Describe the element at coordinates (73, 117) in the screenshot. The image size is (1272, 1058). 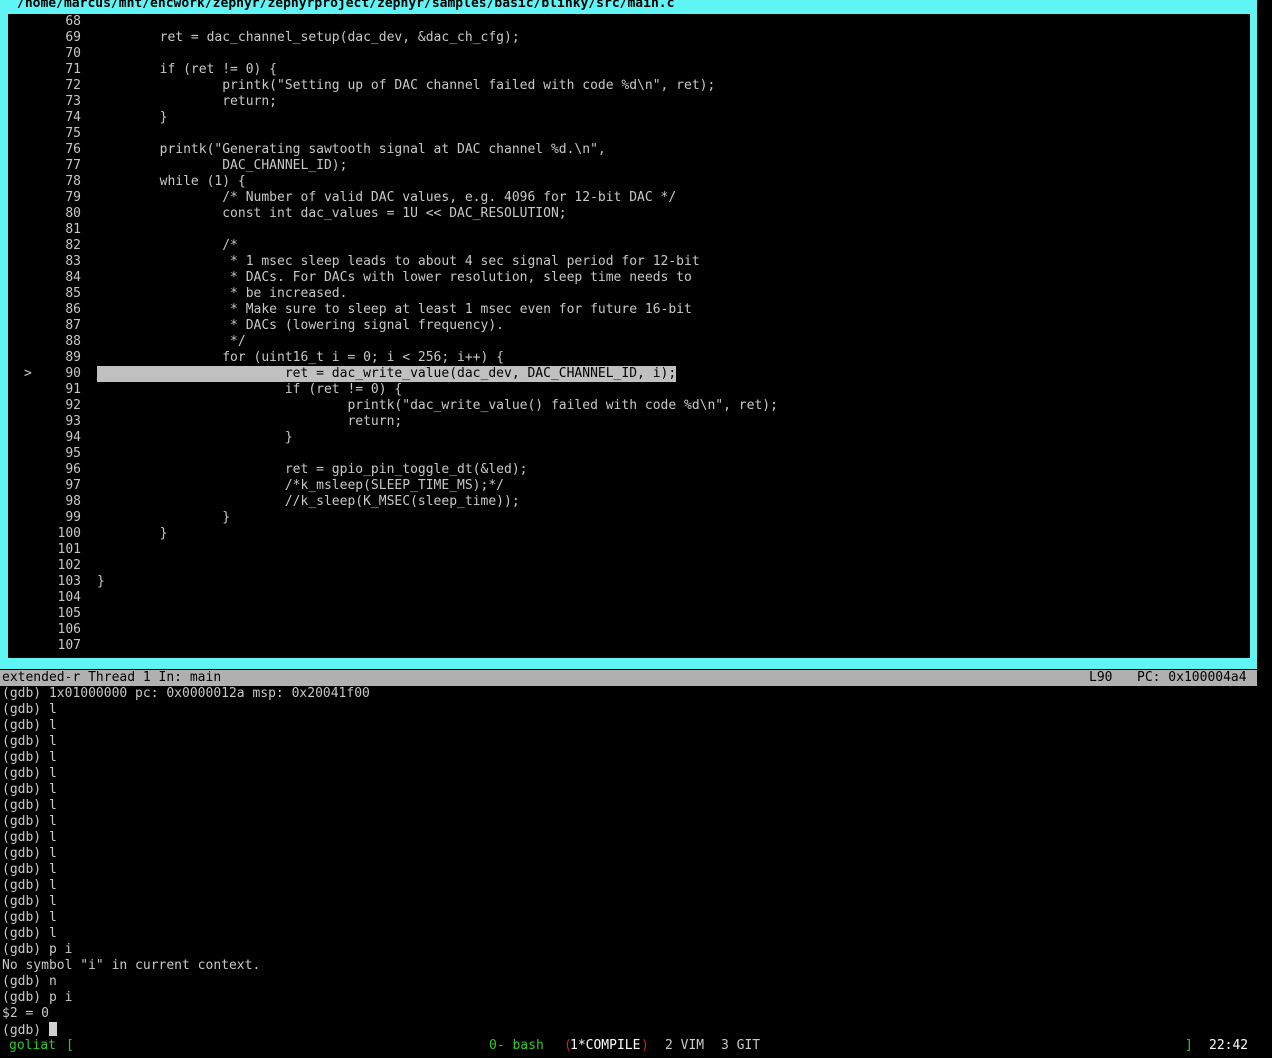
I see `line-number: 74` at that location.